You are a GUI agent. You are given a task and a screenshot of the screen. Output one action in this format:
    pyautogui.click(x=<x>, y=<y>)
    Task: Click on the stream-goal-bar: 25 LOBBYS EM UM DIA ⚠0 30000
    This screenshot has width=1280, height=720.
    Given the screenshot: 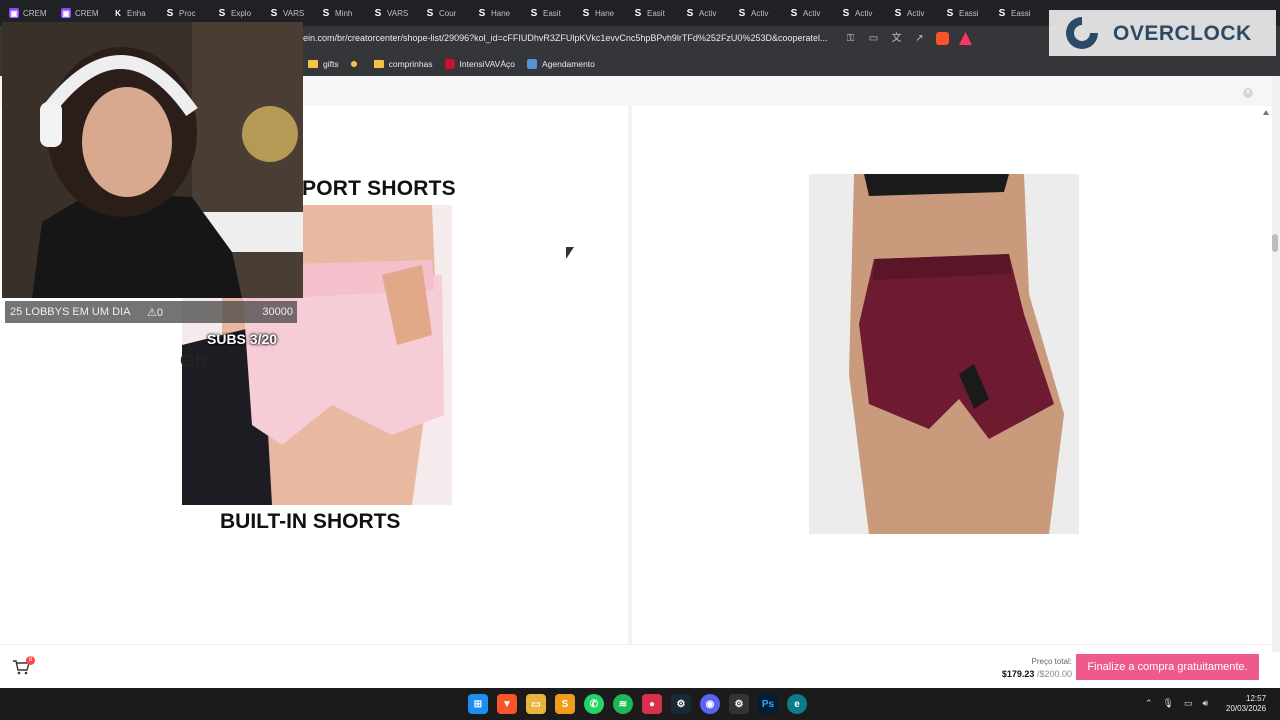 What is the action you would take?
    pyautogui.click(x=151, y=312)
    